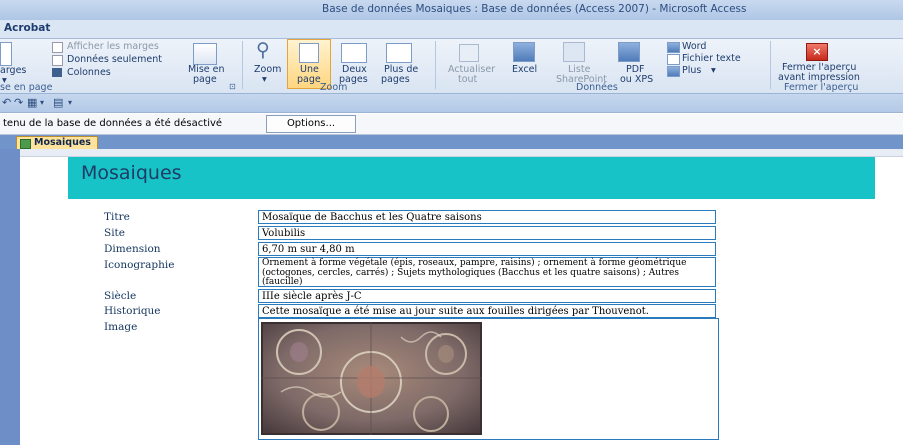 Image resolution: width=903 pixels, height=445 pixels. Describe the element at coordinates (487, 296) in the screenshot. I see `field-value-siecle: IIIe siècle après J-C` at that location.